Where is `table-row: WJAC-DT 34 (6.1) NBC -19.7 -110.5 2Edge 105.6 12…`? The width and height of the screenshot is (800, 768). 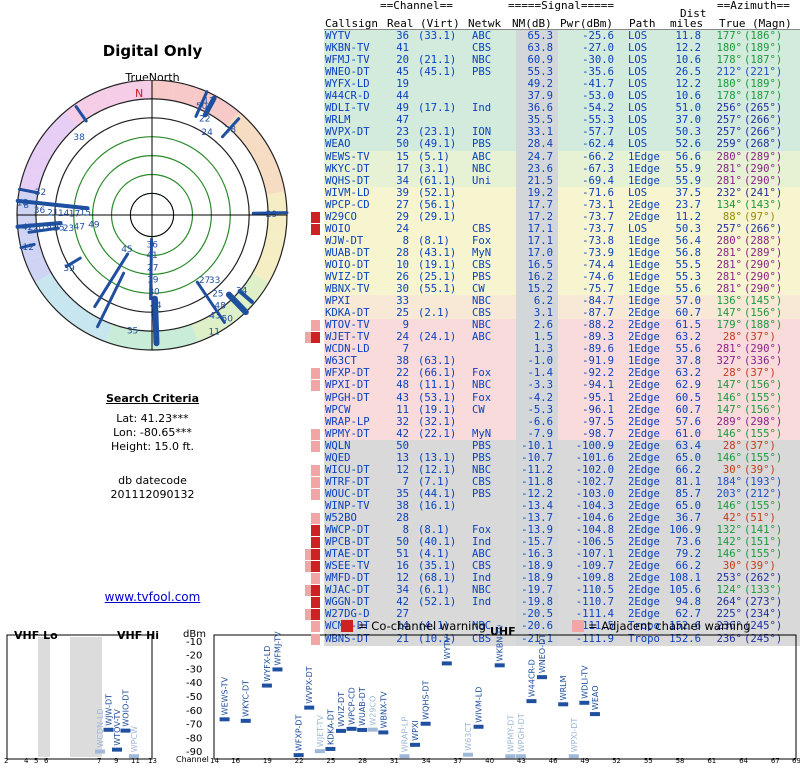
table-row: WJAC-DT 34 (6.1) NBC -19.7 -110.5 2Edge 105.6 12… is located at coordinates (562, 591).